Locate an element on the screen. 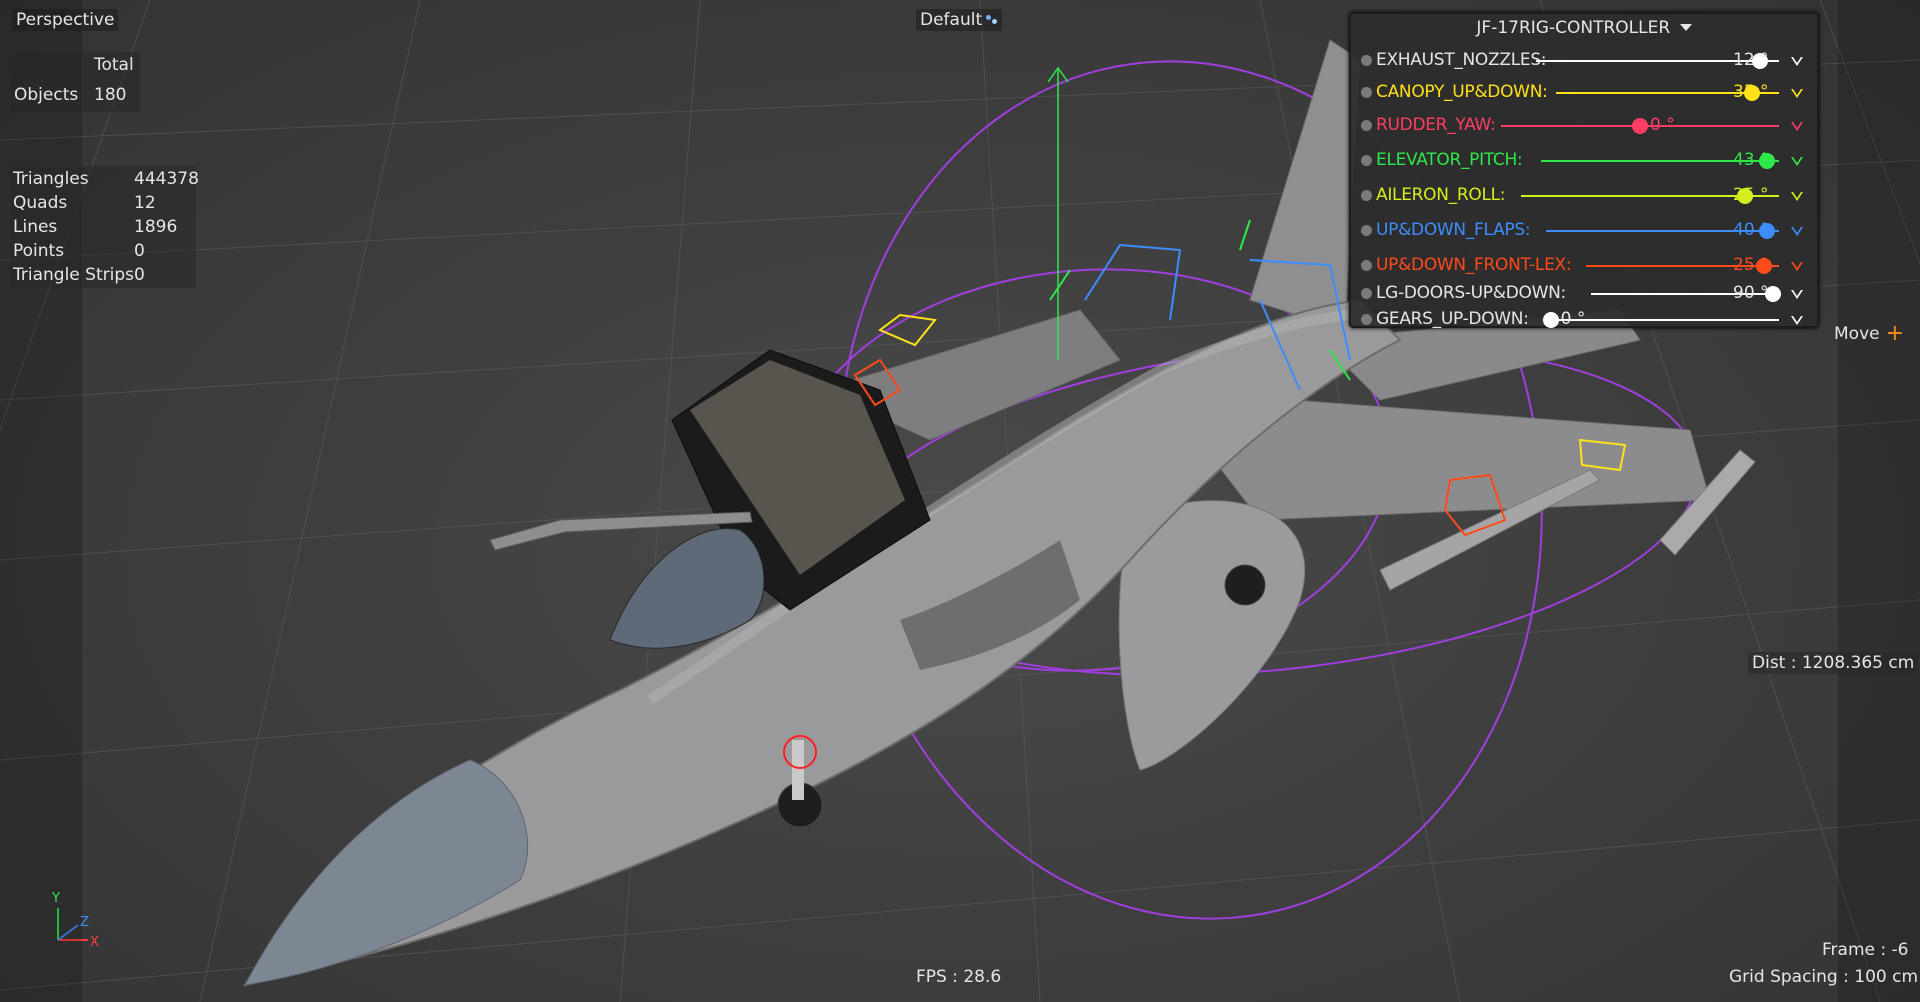  controller-row: GEARS_UP-DOWN: 0 ° is located at coordinates (1586, 320).